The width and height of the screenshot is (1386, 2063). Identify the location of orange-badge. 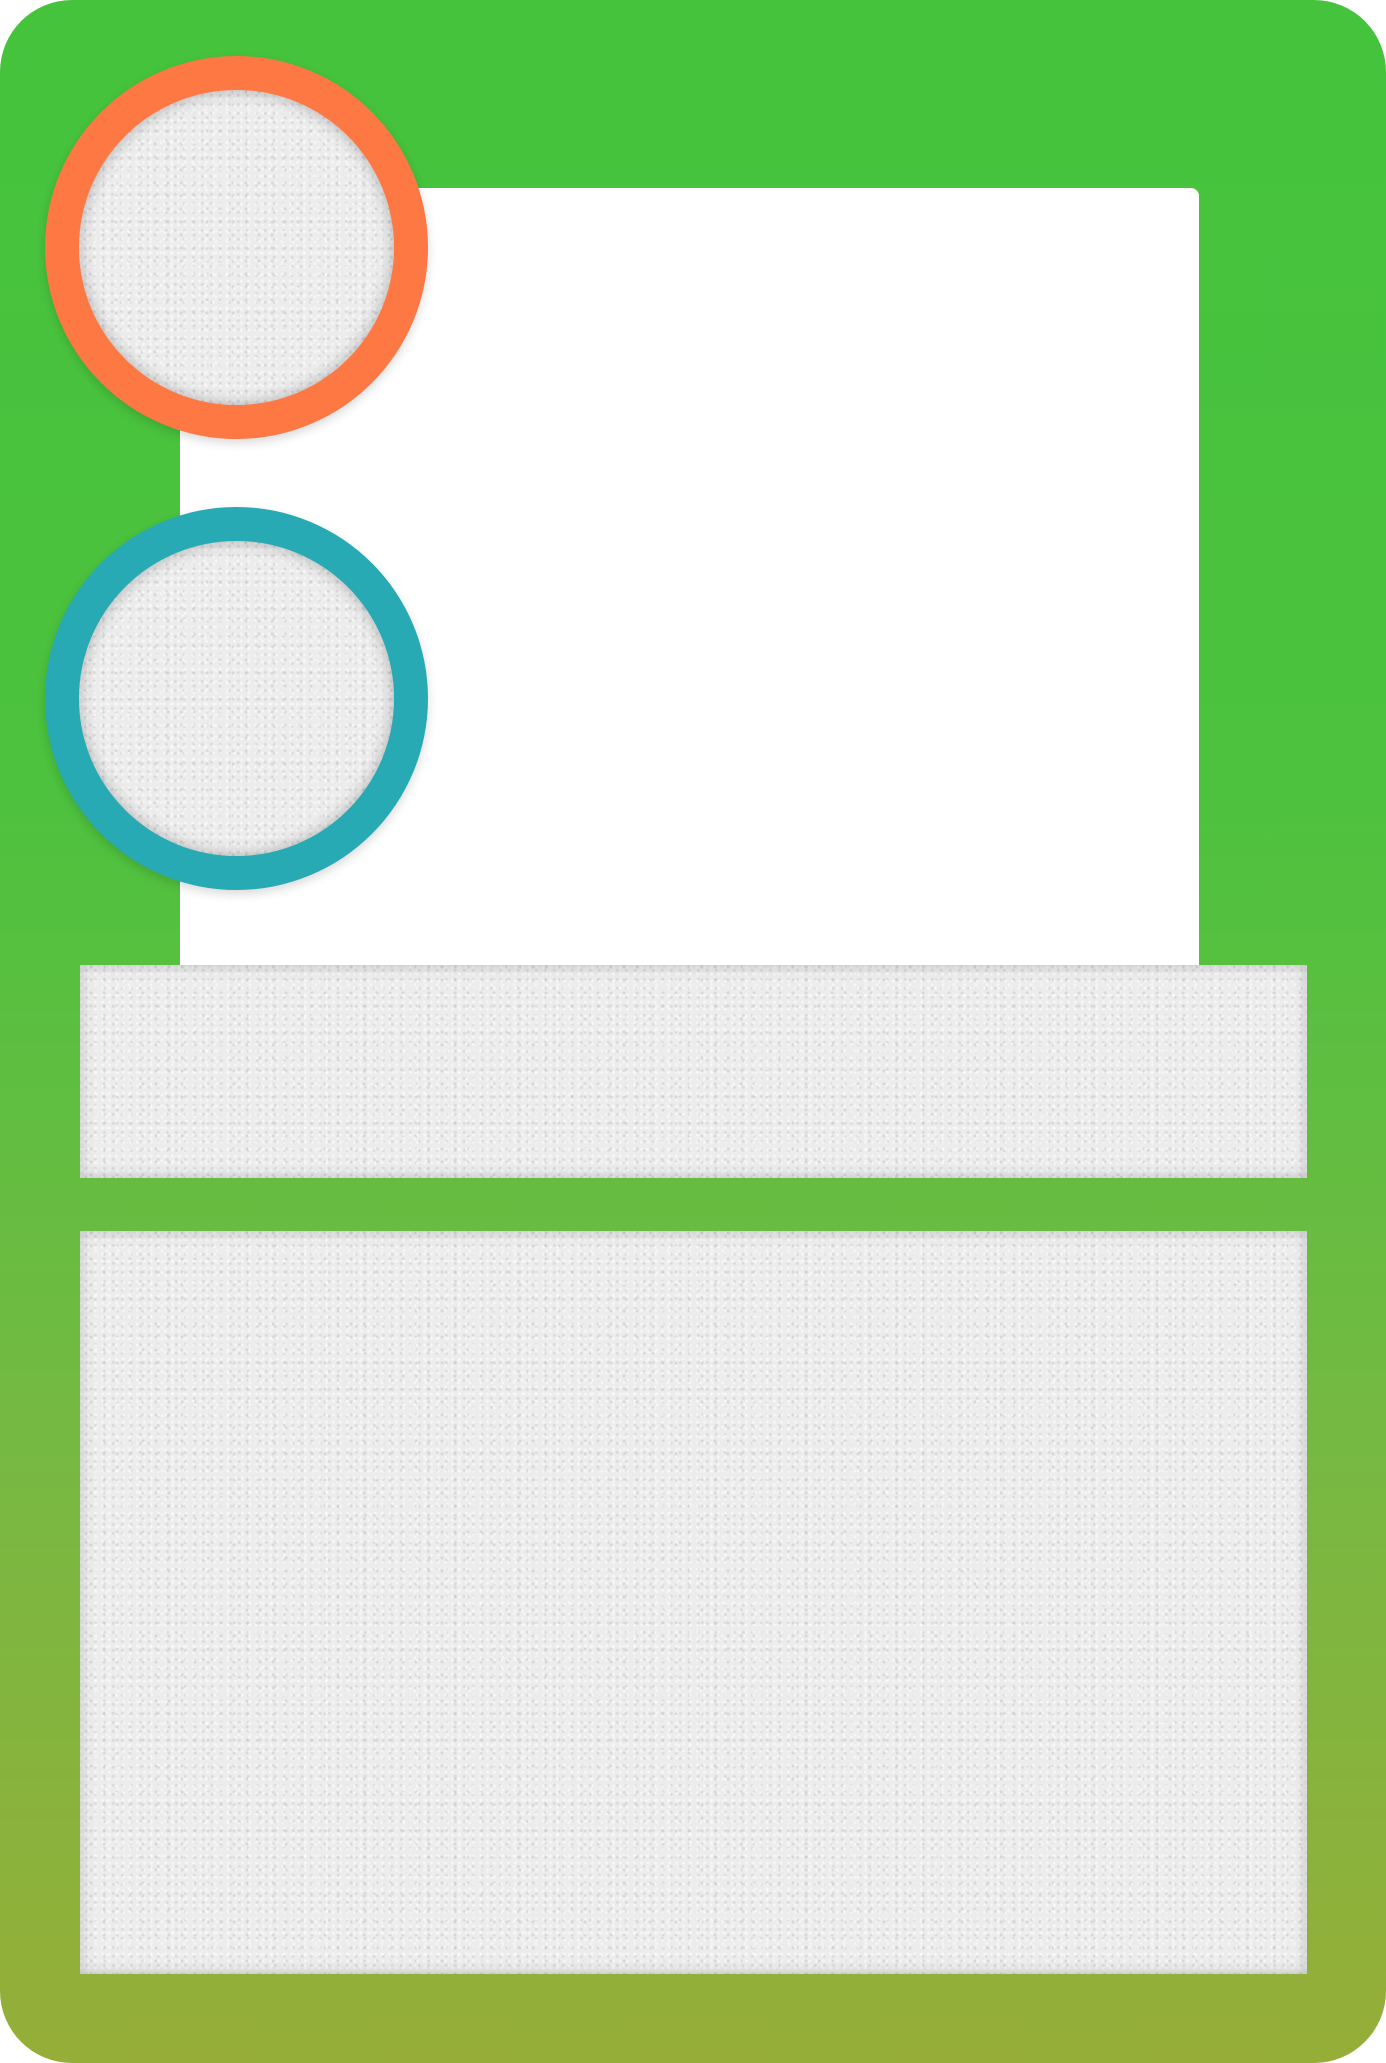
(236, 247).